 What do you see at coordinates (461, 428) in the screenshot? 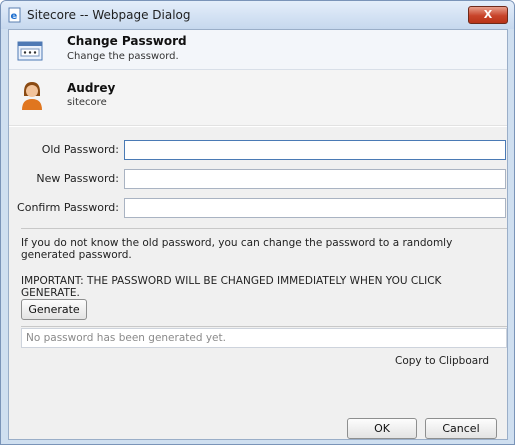
I see `cancel-button: Cancel` at bounding box center [461, 428].